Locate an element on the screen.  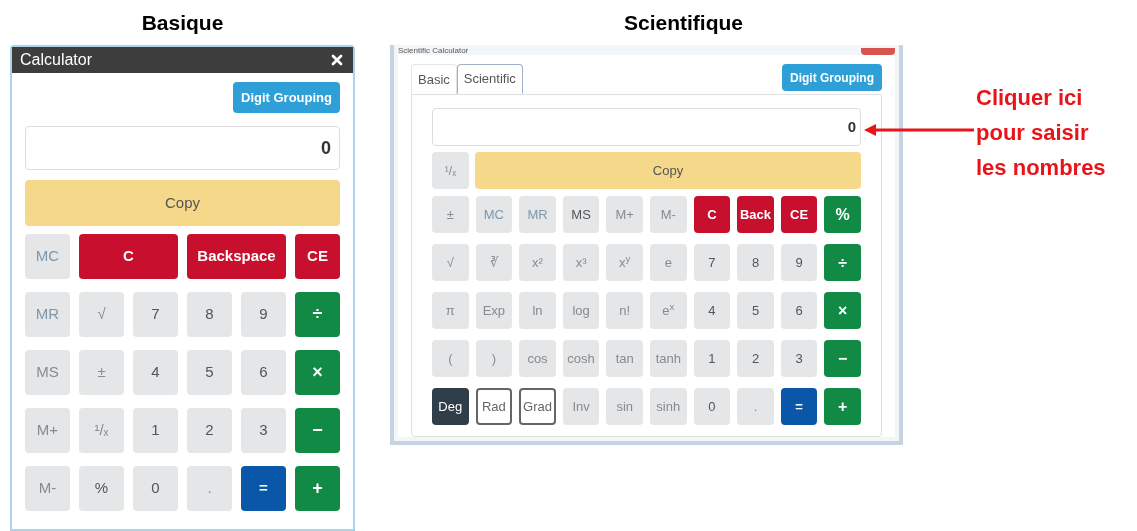
calculator-key: Back is located at coordinates (755, 214).